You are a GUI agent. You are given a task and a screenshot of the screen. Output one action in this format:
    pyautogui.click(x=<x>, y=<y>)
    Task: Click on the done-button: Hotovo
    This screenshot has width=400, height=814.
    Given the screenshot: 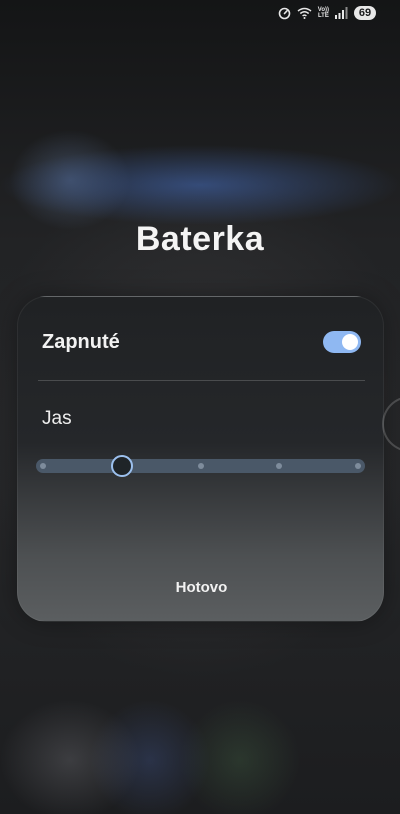 What is the action you would take?
    pyautogui.click(x=201, y=587)
    